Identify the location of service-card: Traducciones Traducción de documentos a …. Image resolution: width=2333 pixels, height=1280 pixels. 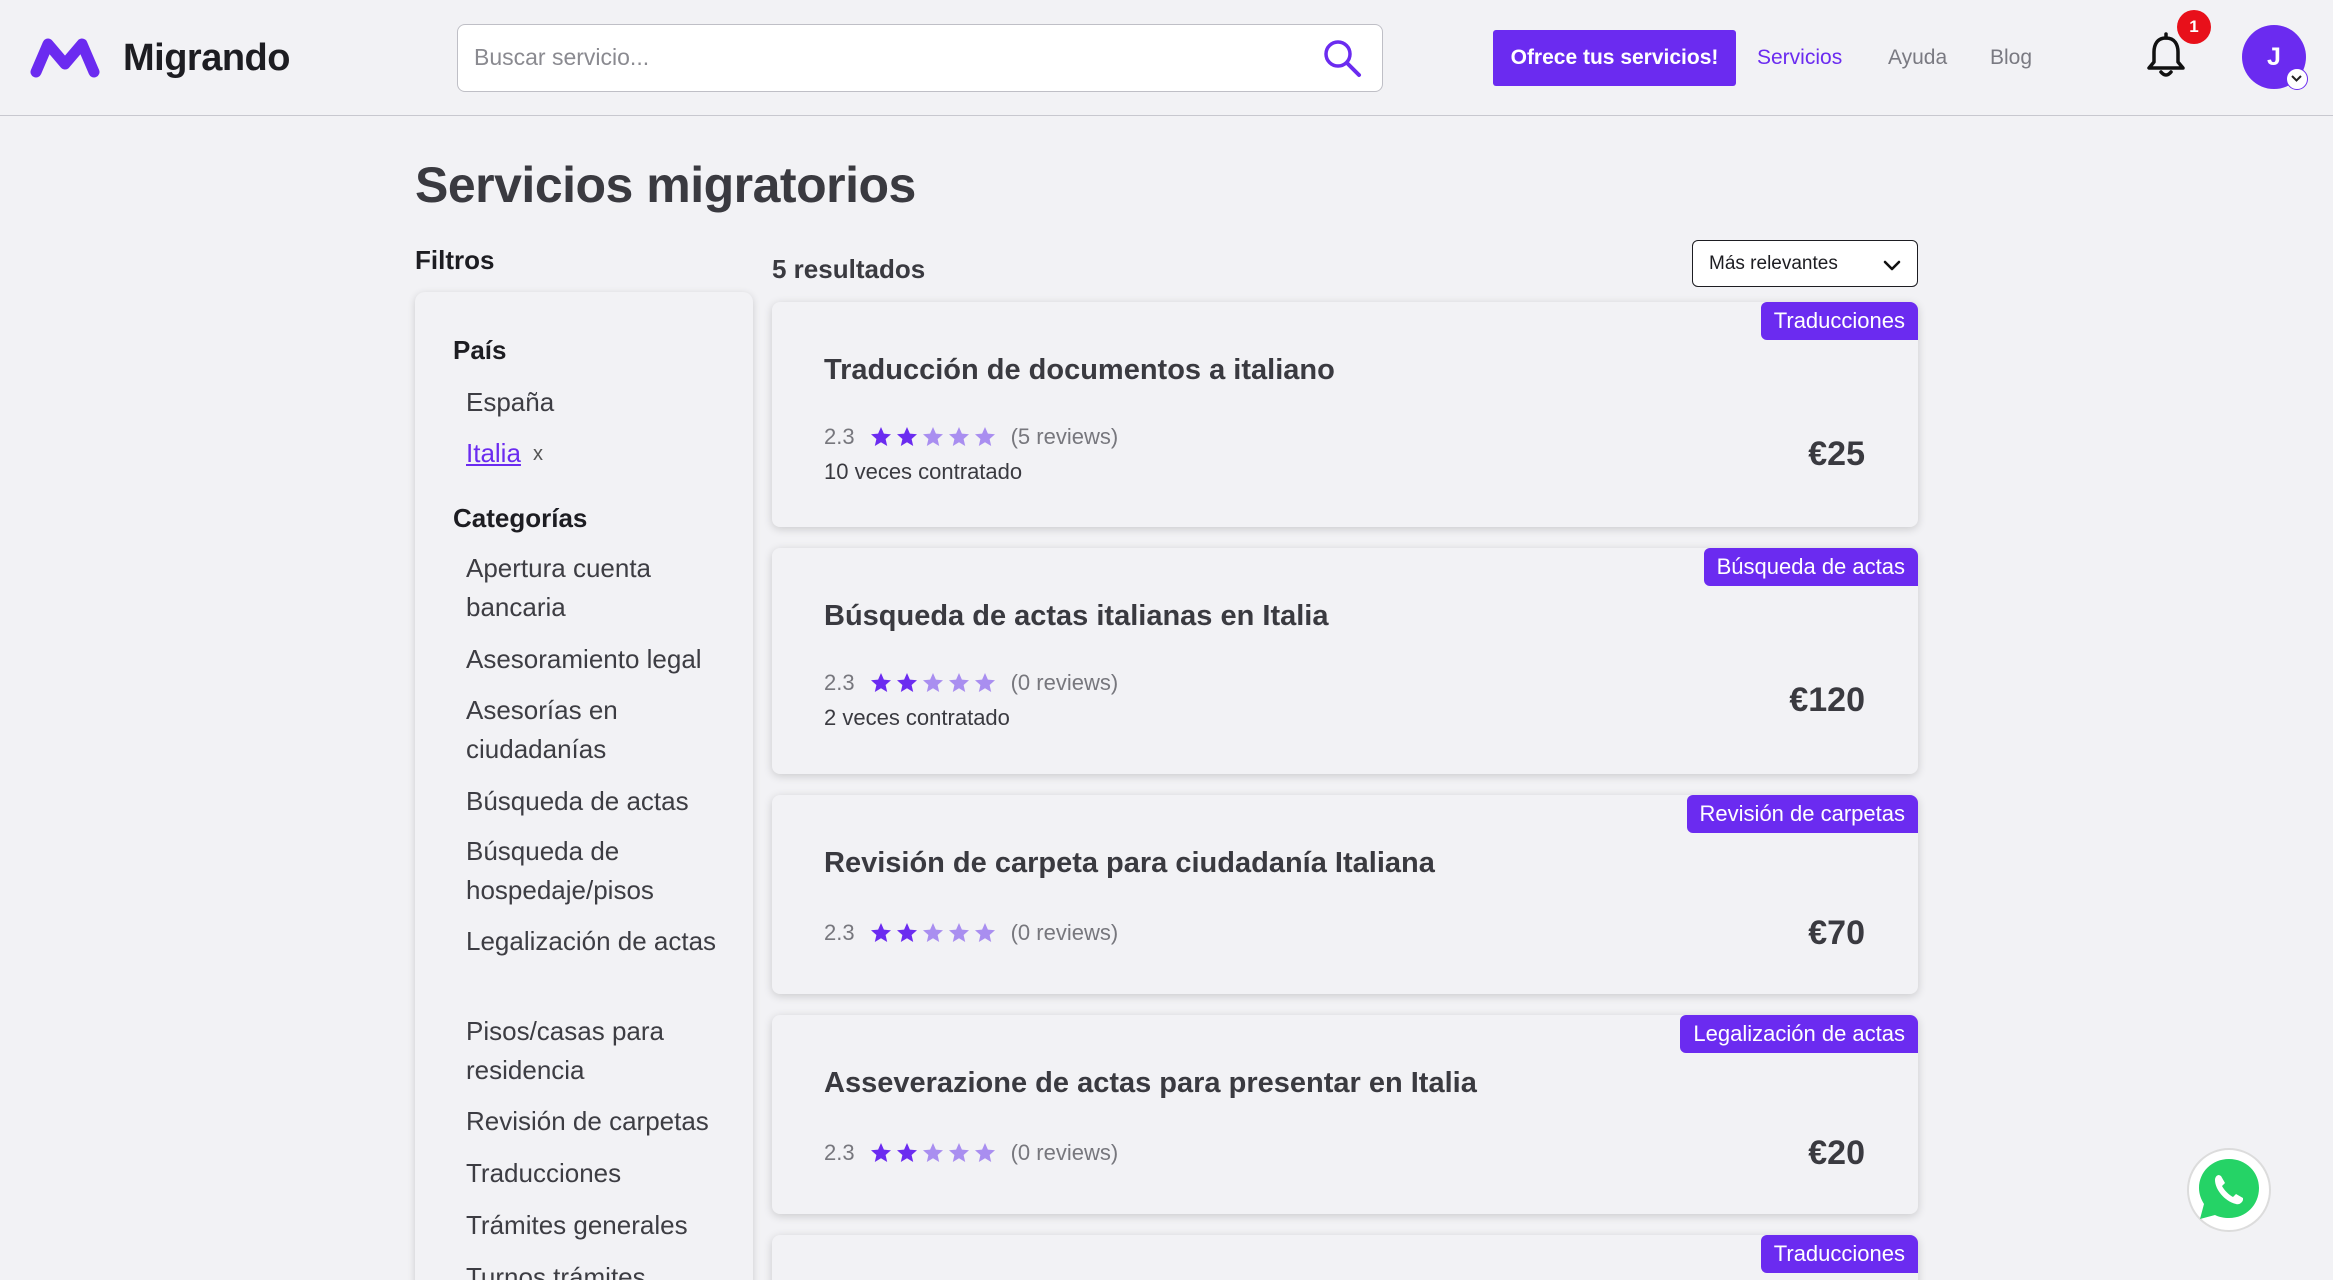
(1345, 414).